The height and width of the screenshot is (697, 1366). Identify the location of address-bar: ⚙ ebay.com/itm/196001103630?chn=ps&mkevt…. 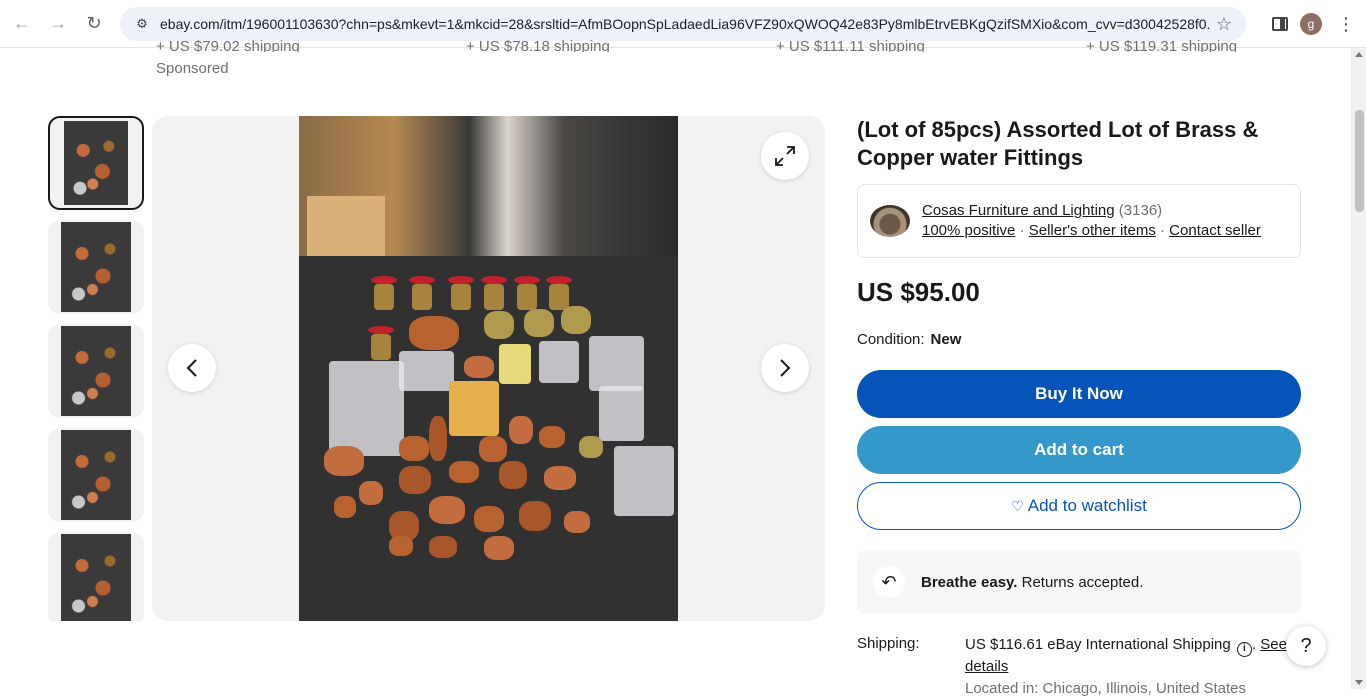
(683, 24).